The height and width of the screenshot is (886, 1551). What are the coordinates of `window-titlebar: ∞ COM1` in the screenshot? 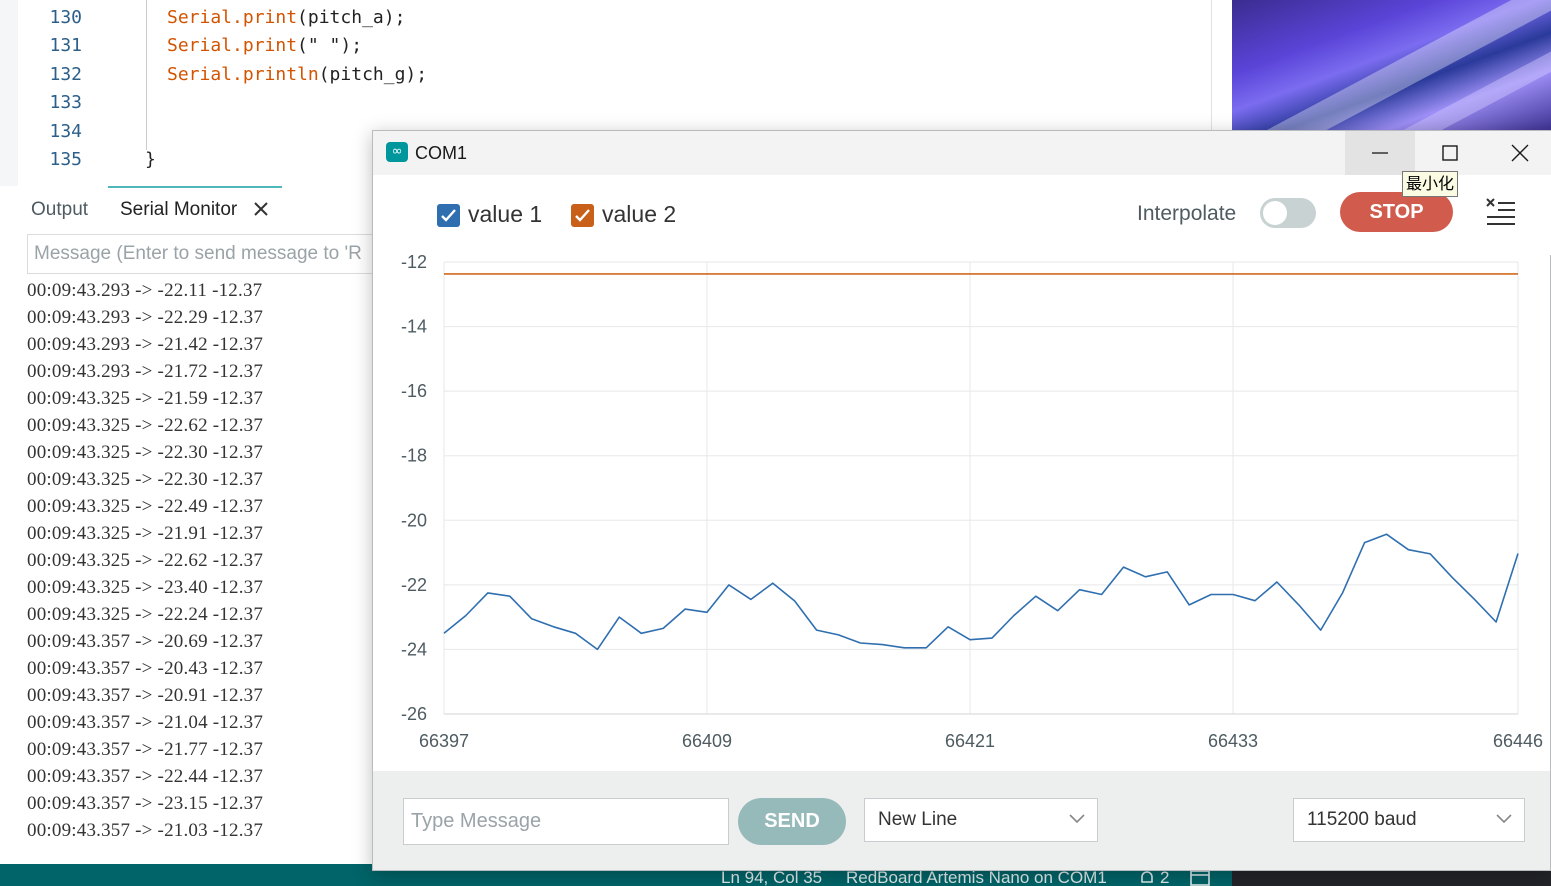 It's located at (962, 153).